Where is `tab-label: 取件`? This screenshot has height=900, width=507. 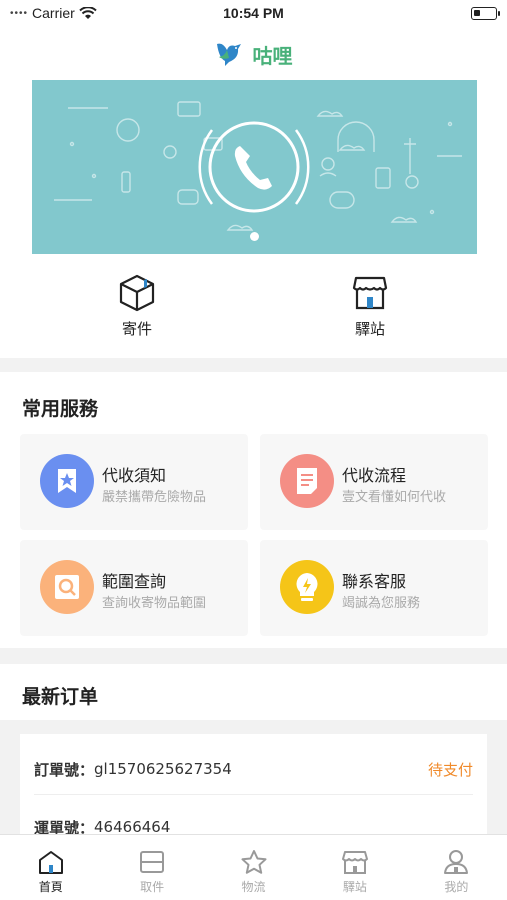
tab-label: 取件 is located at coordinates (152, 887).